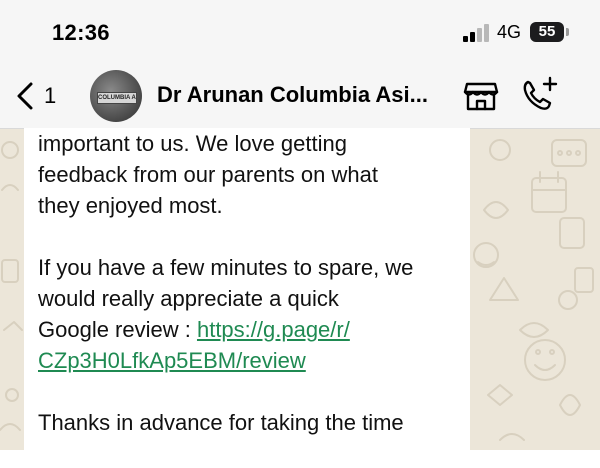 The image size is (600, 468). I want to click on message-line: CZp3H0LfkAp5EBM/review, so click(252, 360).